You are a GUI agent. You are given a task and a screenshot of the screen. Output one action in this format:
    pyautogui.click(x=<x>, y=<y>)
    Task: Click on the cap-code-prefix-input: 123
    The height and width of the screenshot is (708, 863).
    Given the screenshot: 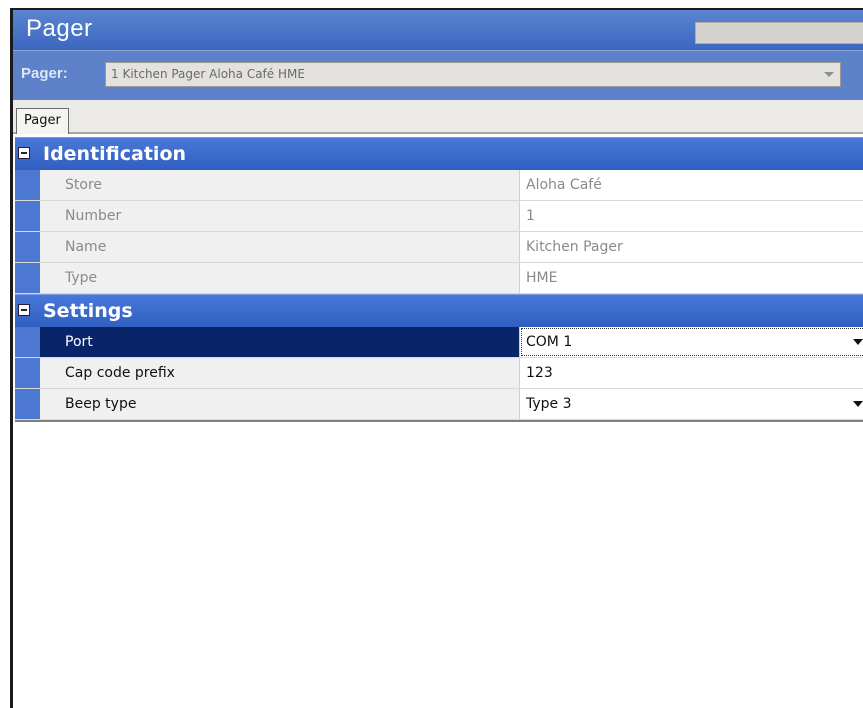 What is the action you would take?
    pyautogui.click(x=691, y=373)
    